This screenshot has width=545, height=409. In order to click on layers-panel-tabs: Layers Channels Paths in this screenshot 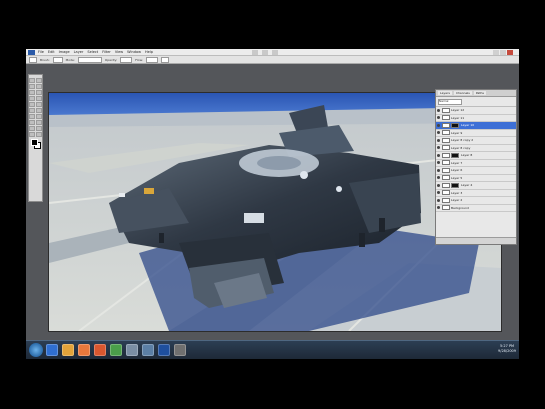, I will do `click(476, 93)`.